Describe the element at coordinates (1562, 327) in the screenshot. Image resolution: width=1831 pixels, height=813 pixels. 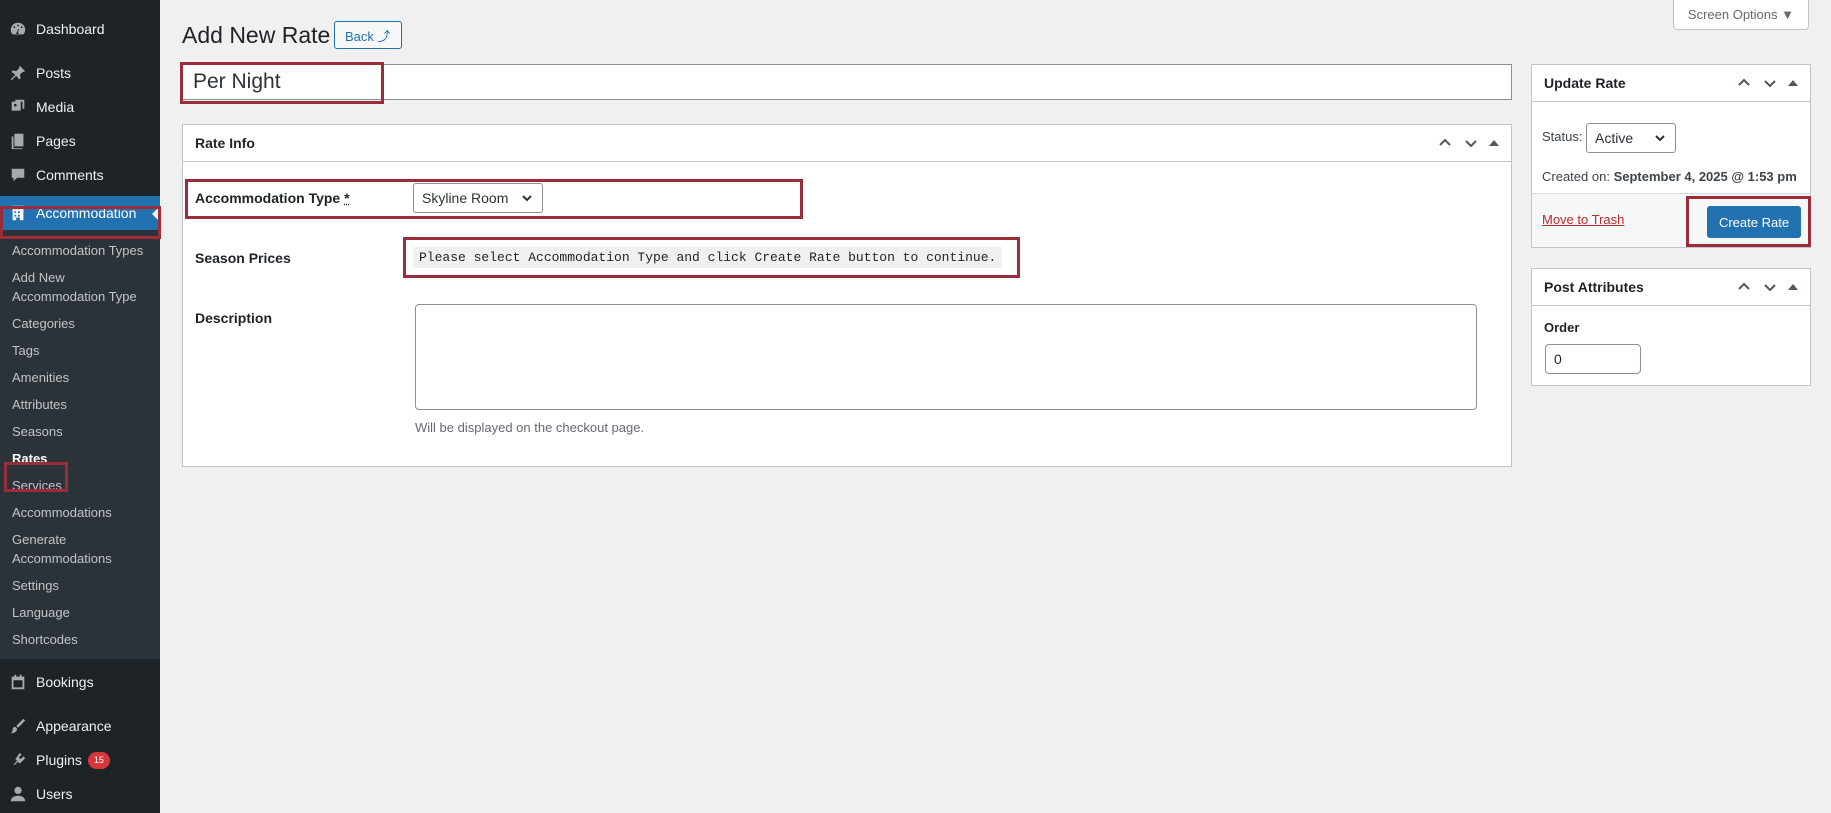
I see `order-label: Order` at that location.